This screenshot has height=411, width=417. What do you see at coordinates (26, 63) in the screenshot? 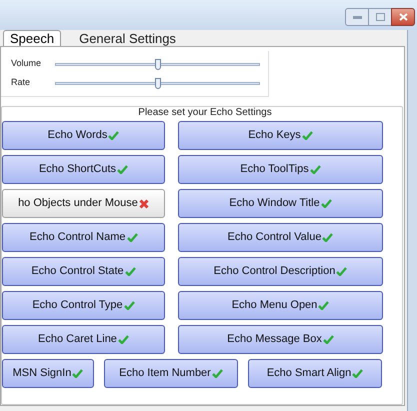
I see `slider-label: Volume` at bounding box center [26, 63].